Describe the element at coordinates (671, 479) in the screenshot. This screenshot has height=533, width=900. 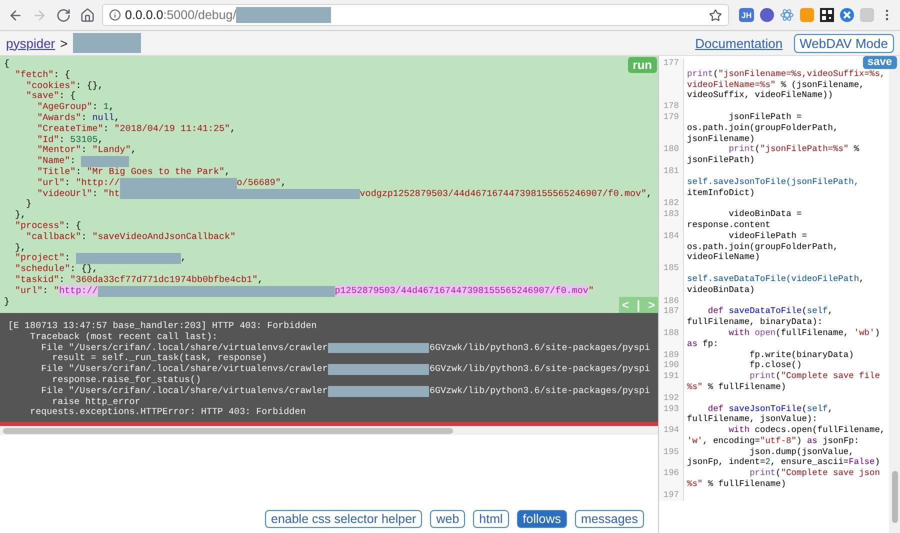
I see `line-number: 196` at that location.